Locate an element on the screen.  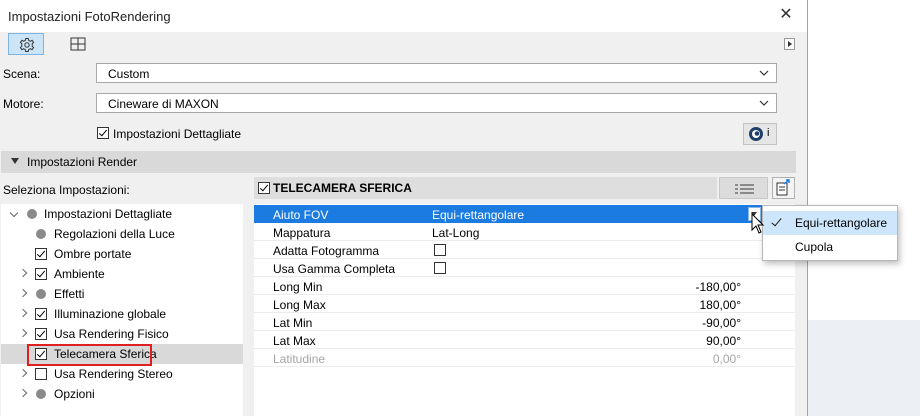
mouse-cursor-icon is located at coordinates (758, 223).